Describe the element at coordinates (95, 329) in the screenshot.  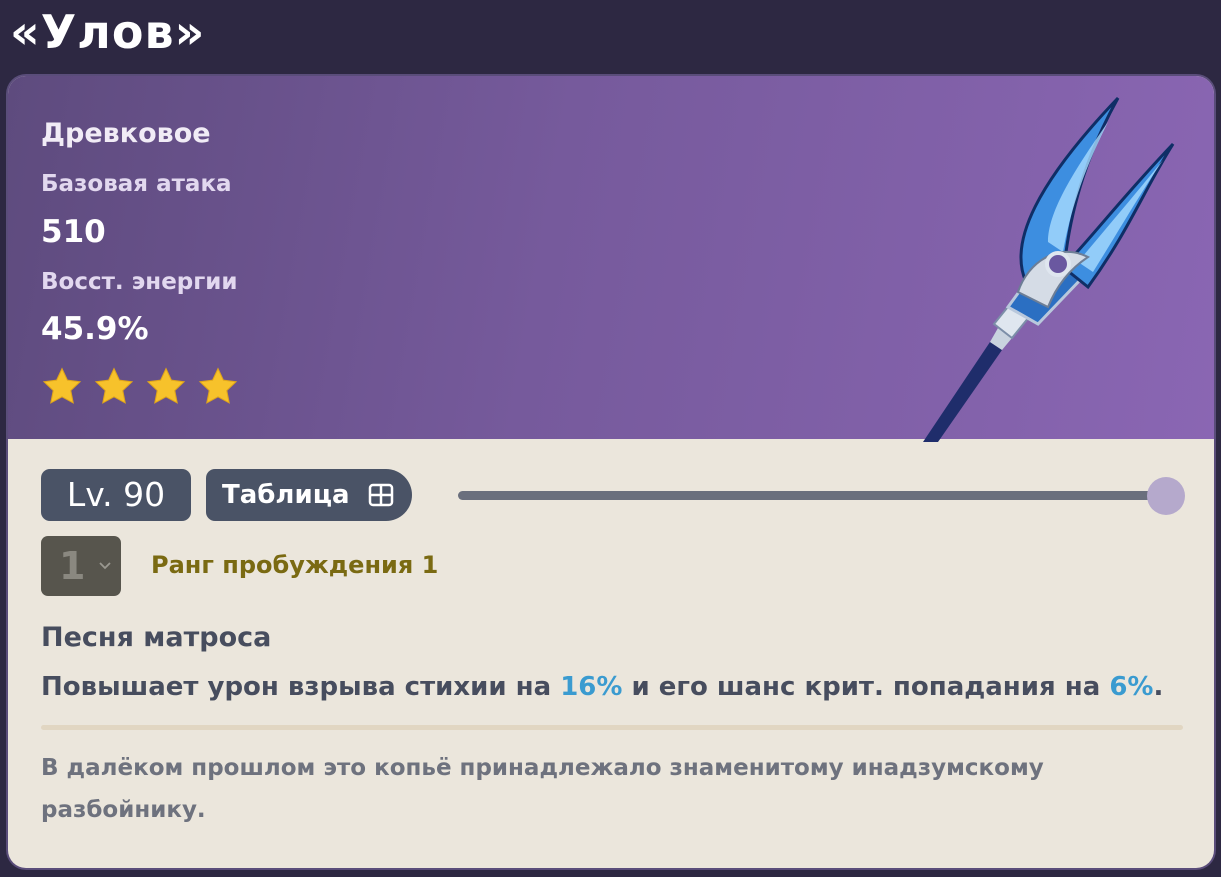
I see `energy-recharge-value: 45.9%` at that location.